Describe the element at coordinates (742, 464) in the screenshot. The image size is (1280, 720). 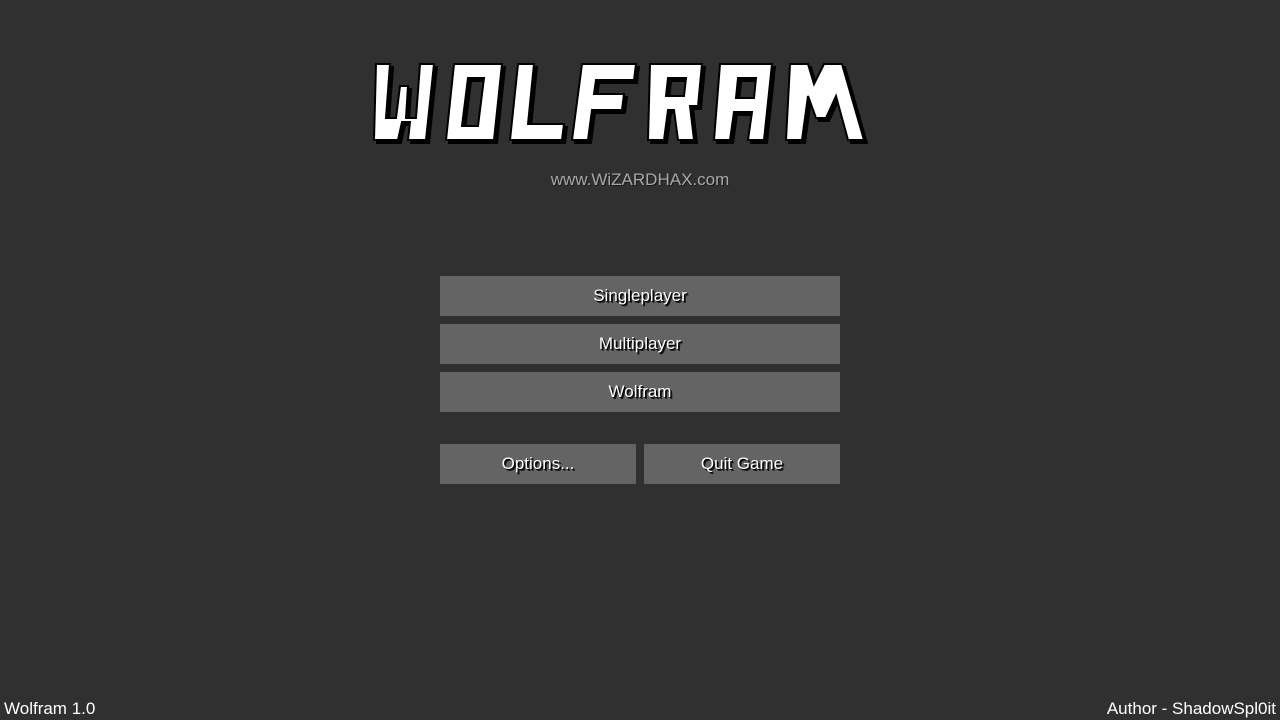
I see `quit-game-button: Quit Game` at that location.